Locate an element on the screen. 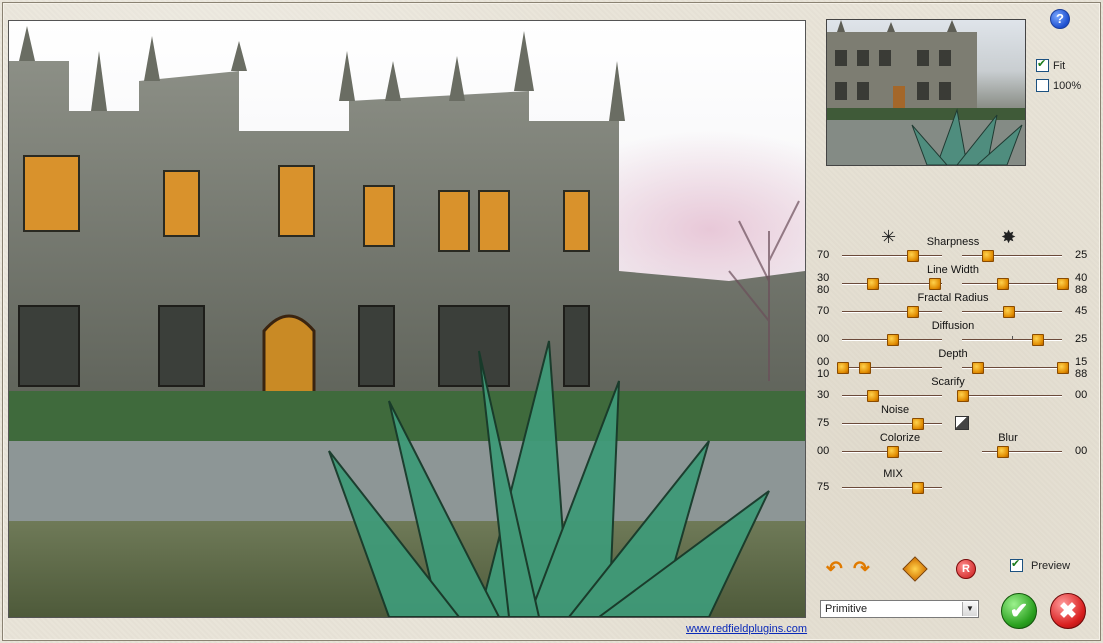 This screenshot has width=1103, height=643. colorize-knob is located at coordinates (893, 452).